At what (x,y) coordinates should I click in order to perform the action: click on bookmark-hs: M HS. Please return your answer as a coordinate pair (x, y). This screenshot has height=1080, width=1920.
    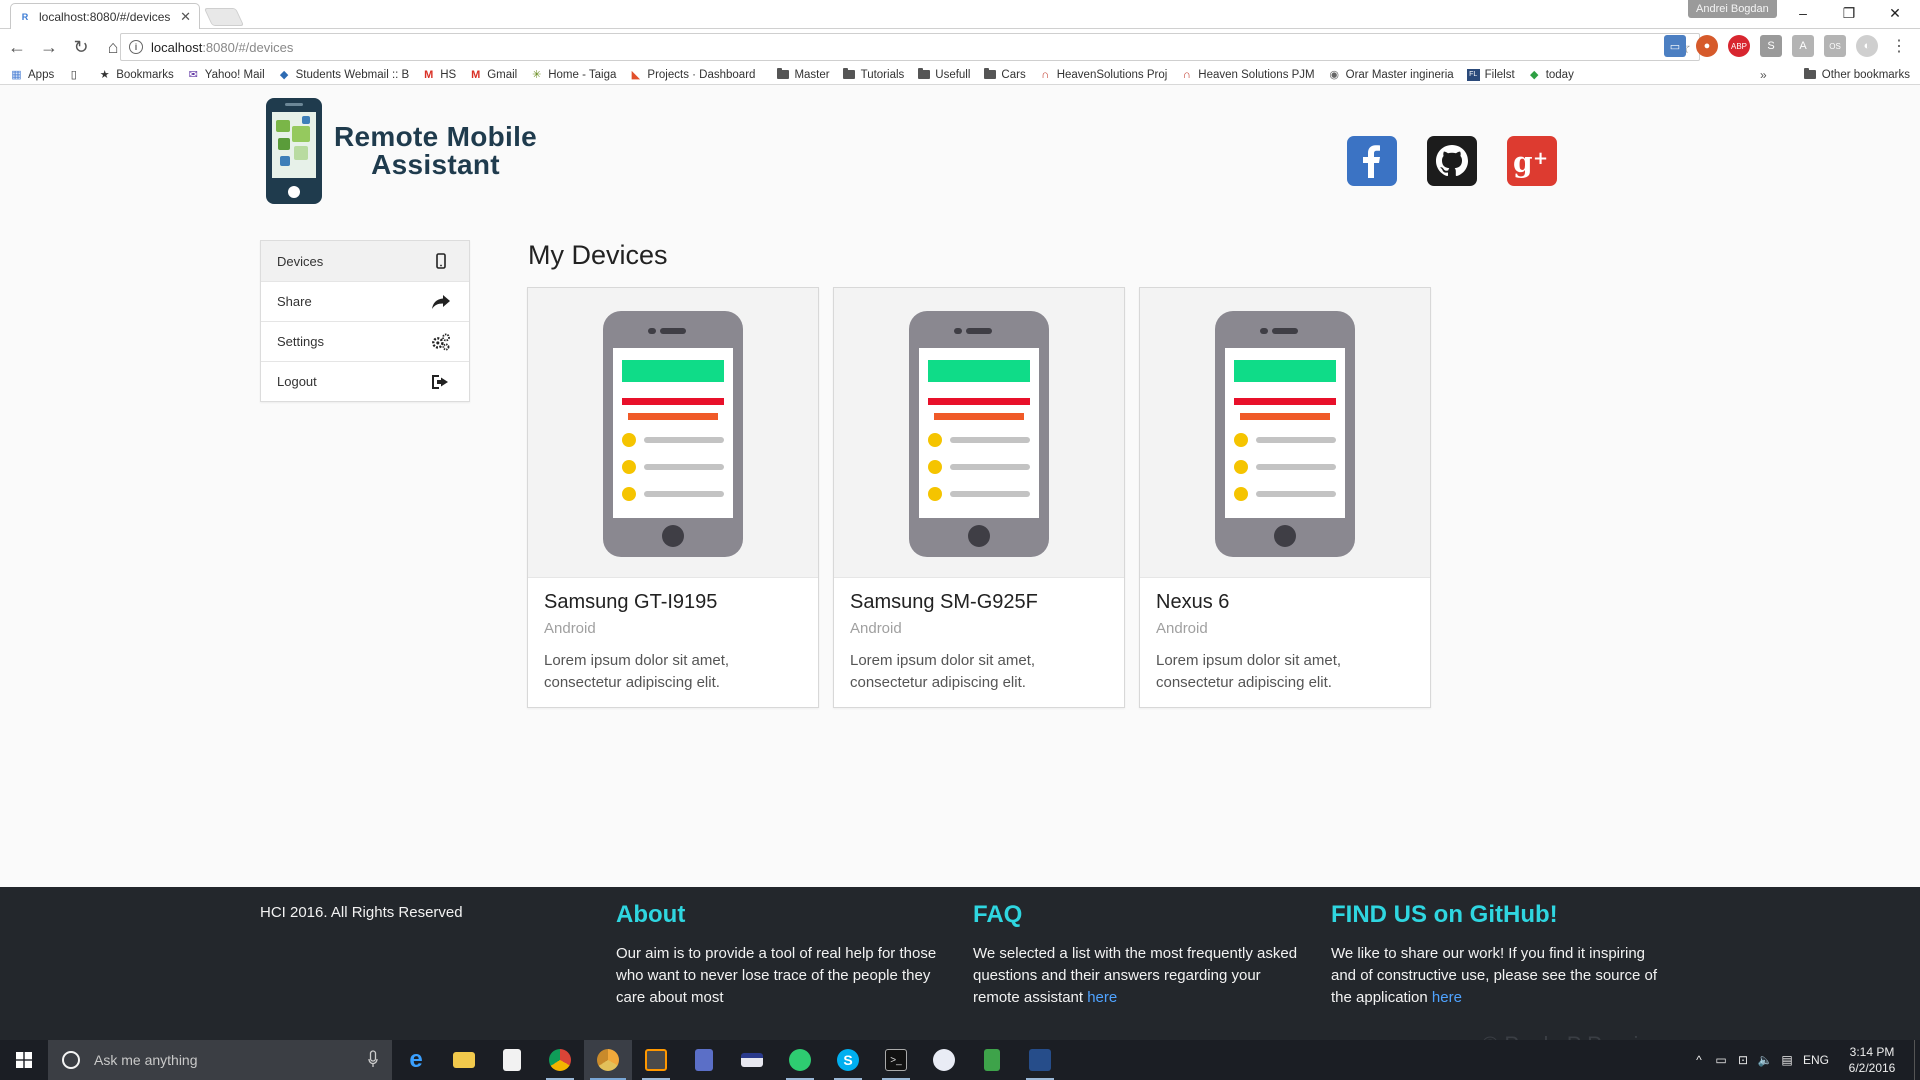
    Looking at the image, I should click on (439, 75).